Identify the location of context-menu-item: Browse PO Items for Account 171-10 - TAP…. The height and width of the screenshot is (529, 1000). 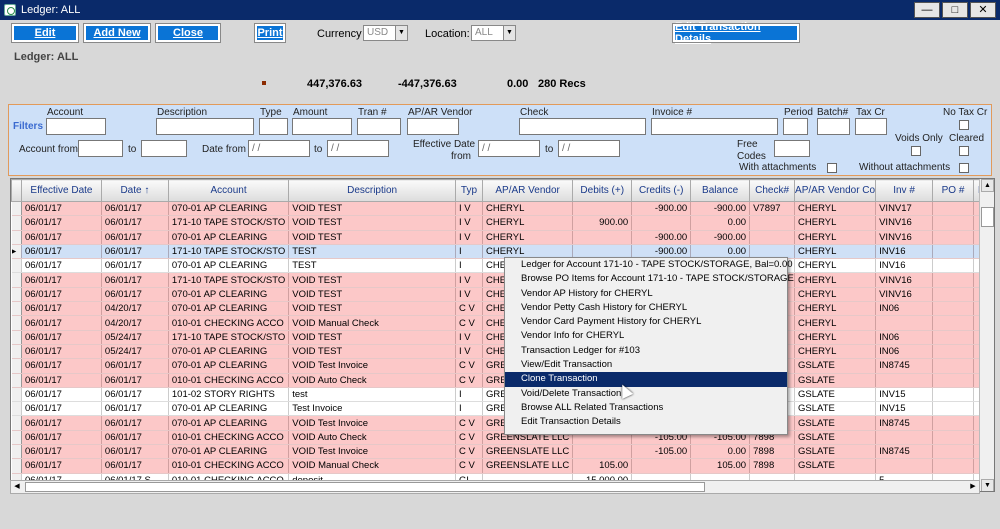
(649, 279).